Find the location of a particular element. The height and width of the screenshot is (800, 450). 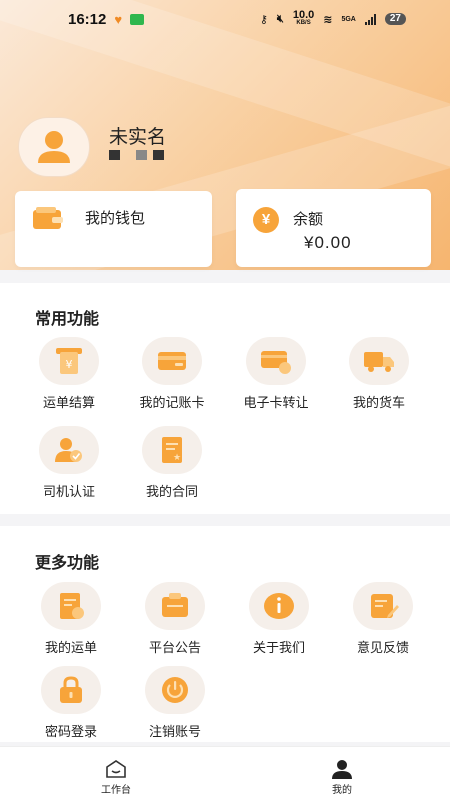

waybill-settlement-icon: ¥ is located at coordinates (69, 361).